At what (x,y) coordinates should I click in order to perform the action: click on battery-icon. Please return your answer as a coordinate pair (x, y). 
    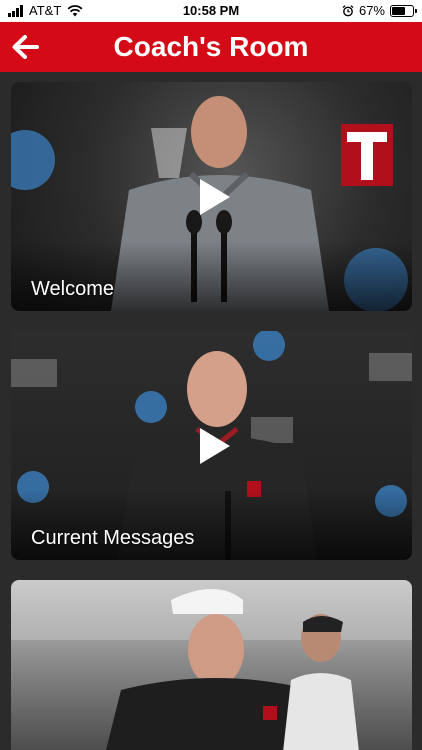
    Looking at the image, I should click on (403, 10).